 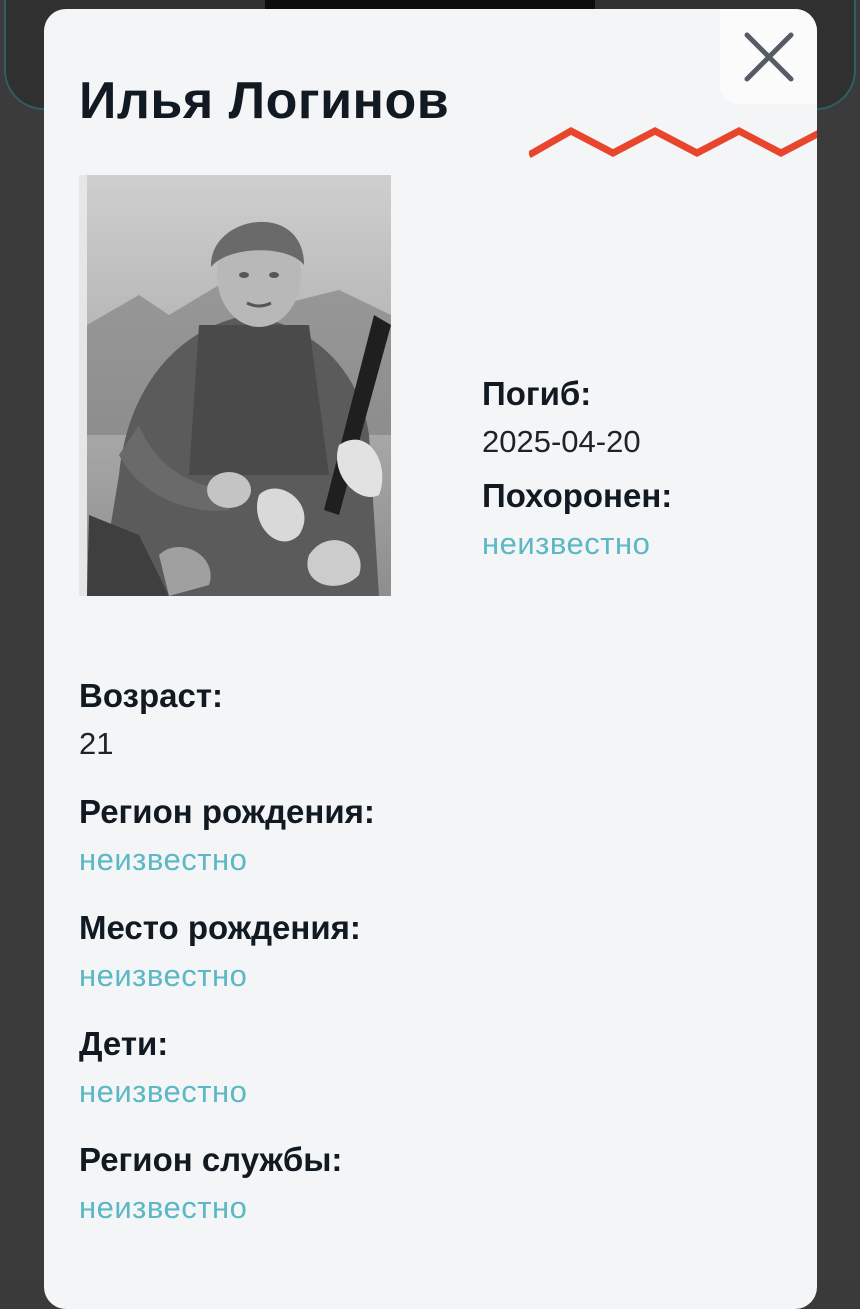 I want to click on children-label: Дети:, so click(x=124, y=1043).